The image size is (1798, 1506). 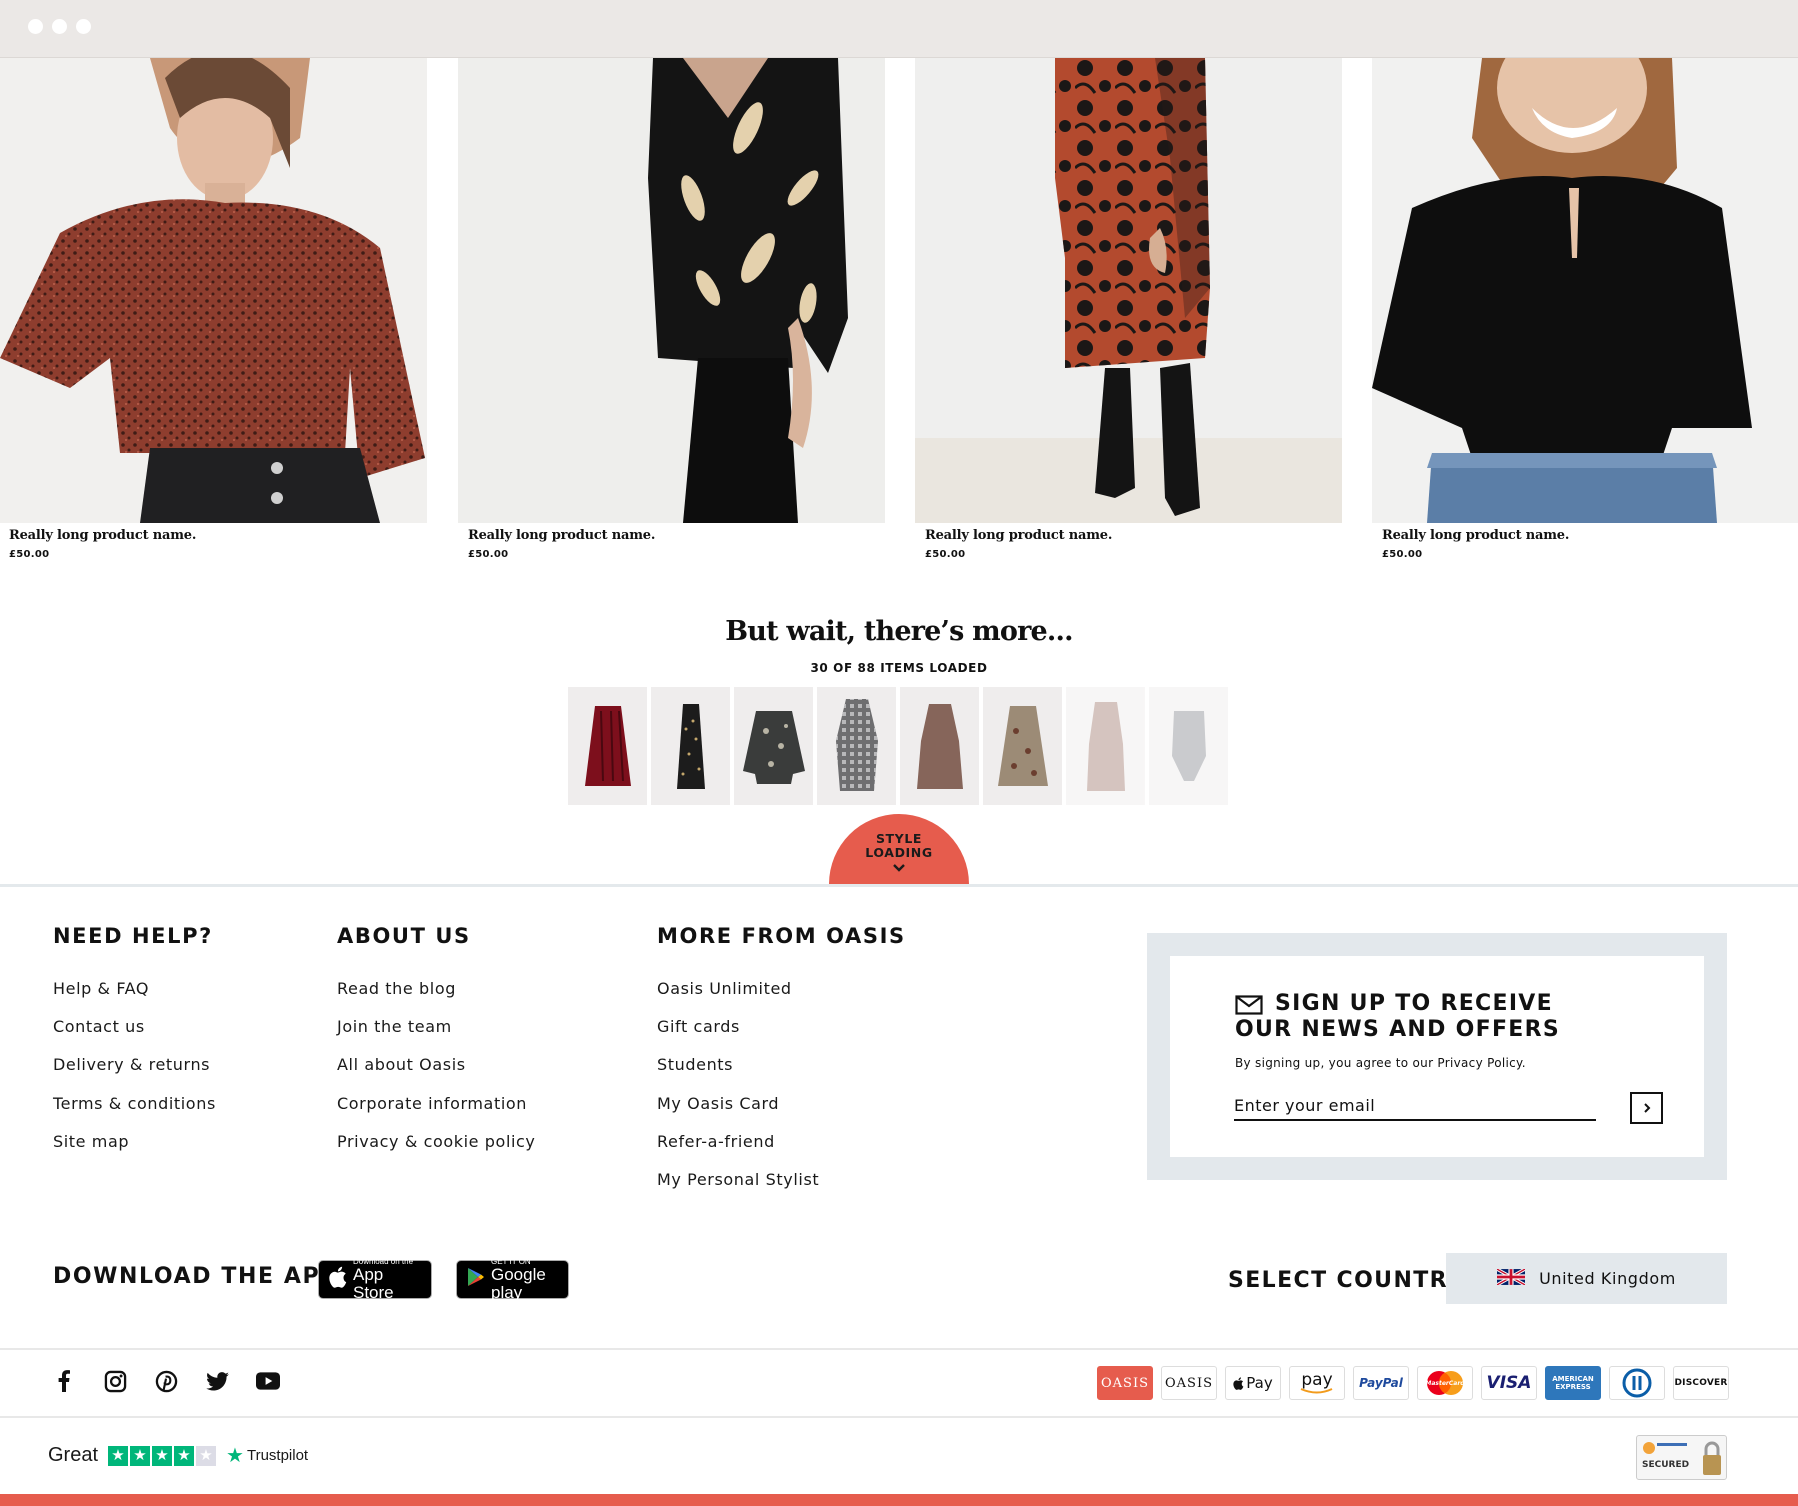 I want to click on uk-flag-icon, so click(x=1511, y=1278).